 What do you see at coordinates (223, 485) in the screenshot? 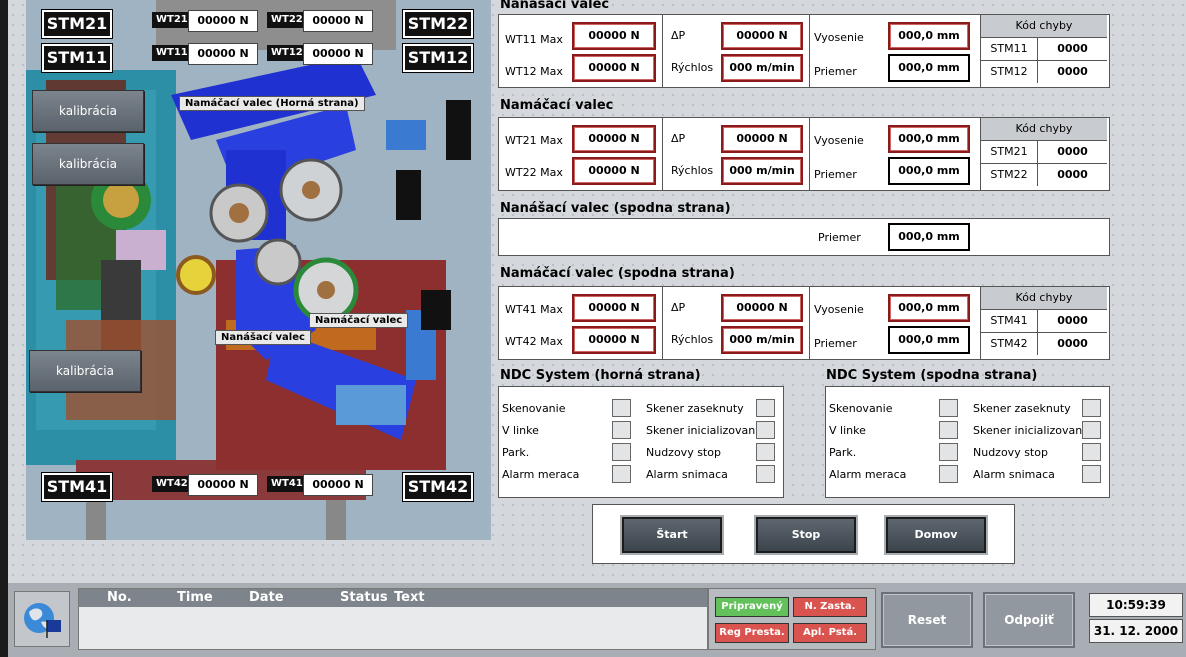
I see `wt42-value: 00000 N` at bounding box center [223, 485].